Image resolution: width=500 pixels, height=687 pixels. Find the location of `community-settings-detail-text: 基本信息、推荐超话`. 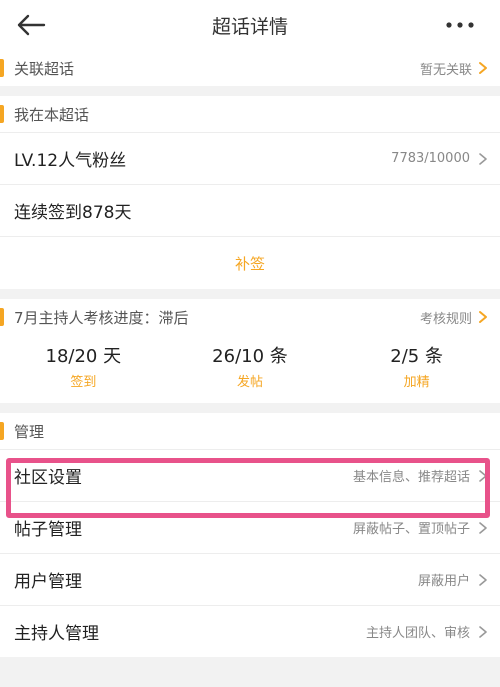

community-settings-detail-text: 基本信息、推荐超话 is located at coordinates (411, 477).